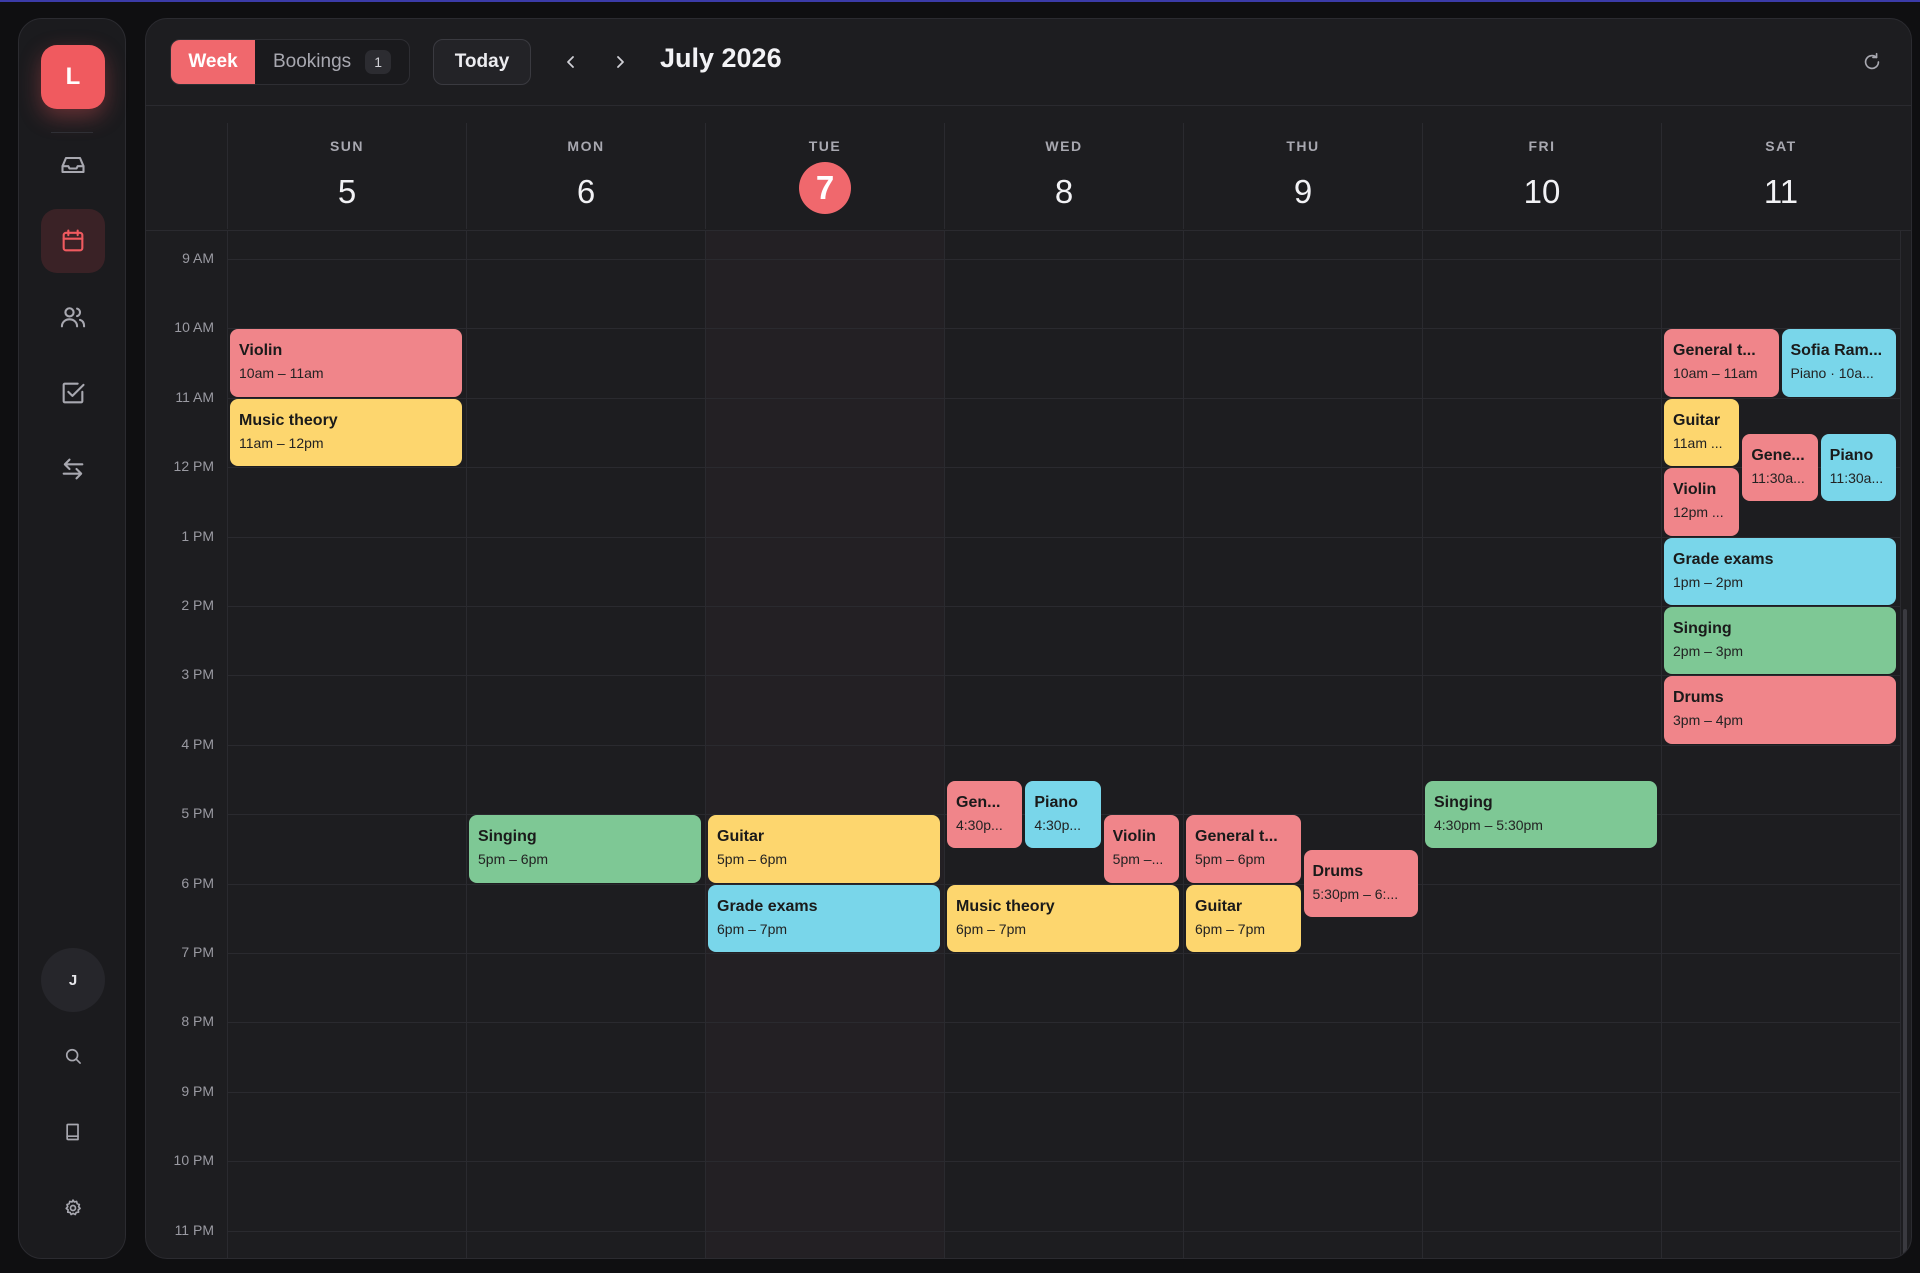 Image resolution: width=1920 pixels, height=1273 pixels. I want to click on event-card: Singing 2pm – 3pm, so click(1780, 641).